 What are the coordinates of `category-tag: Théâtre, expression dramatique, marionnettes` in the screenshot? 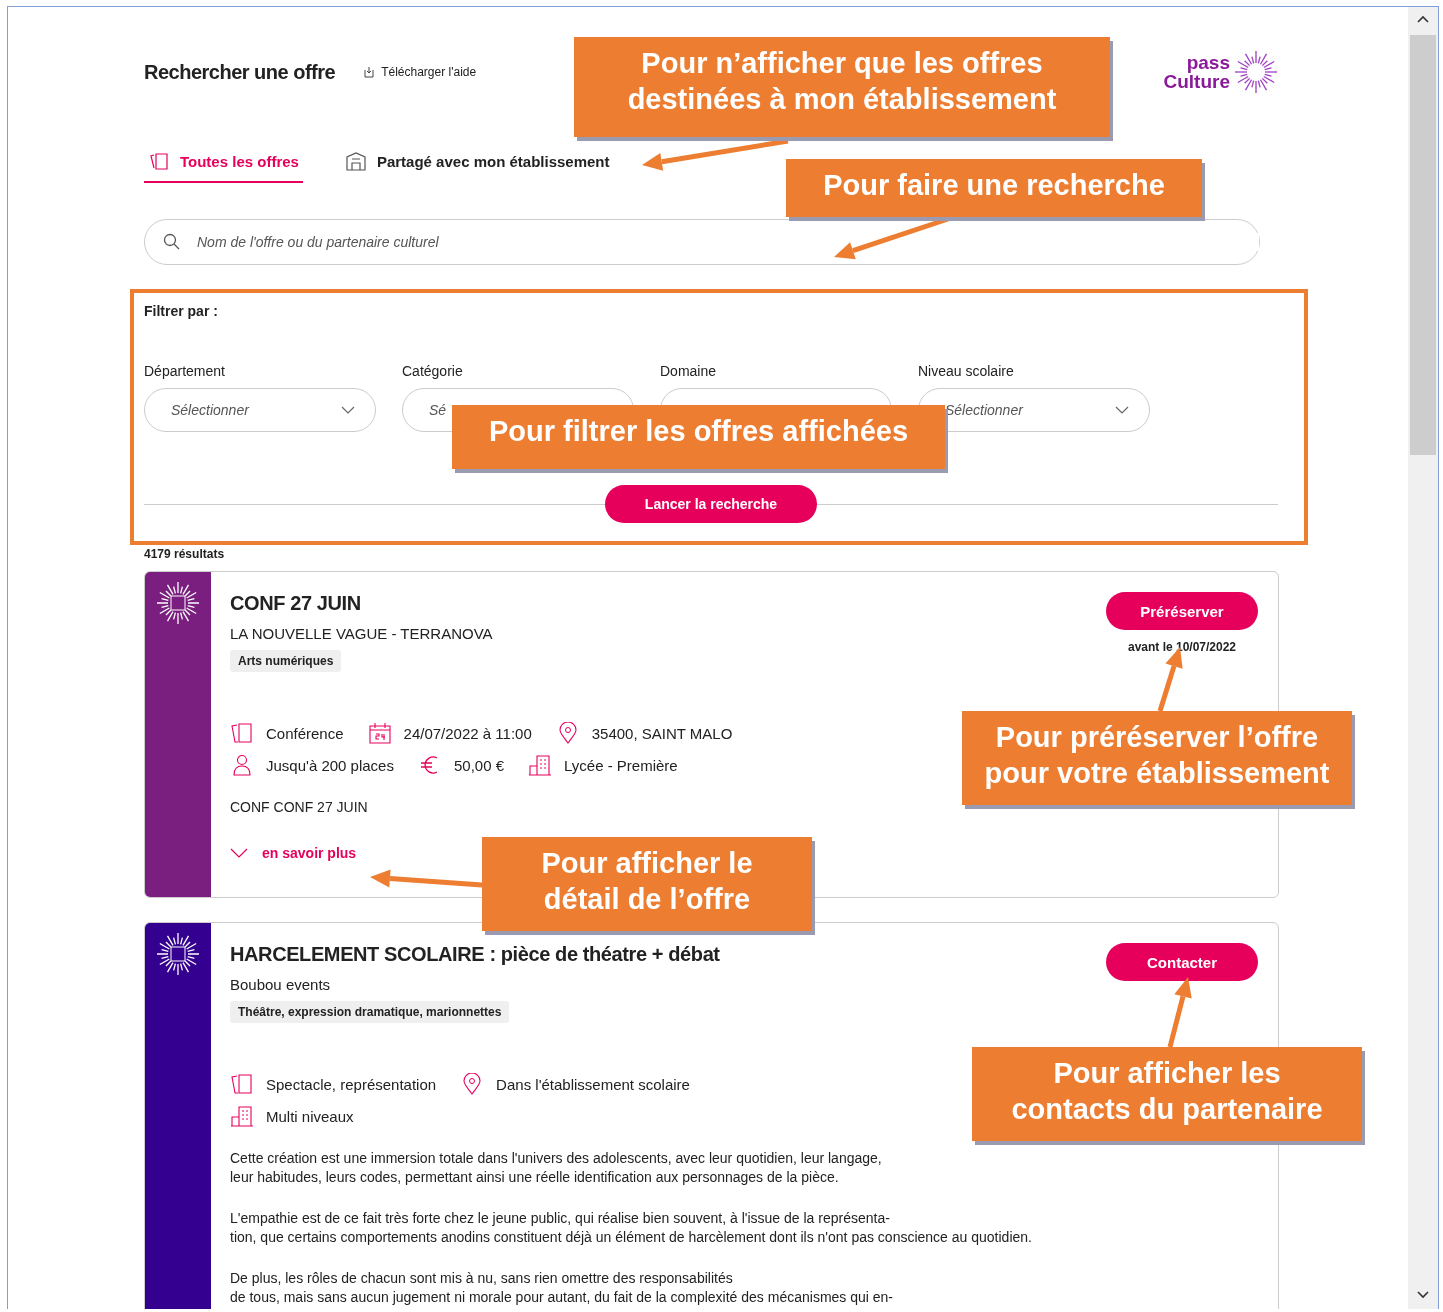 It's located at (370, 1012).